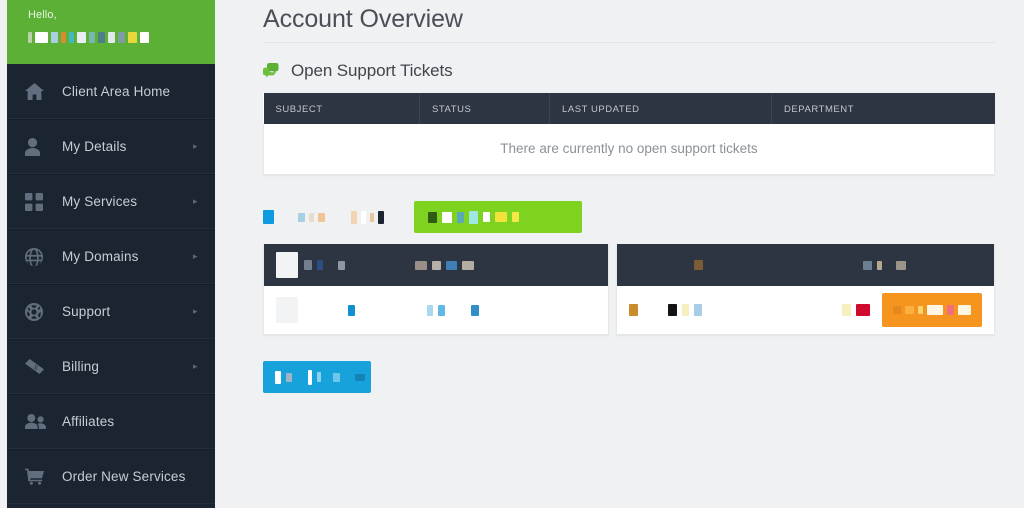  Describe the element at coordinates (100, 201) in the screenshot. I see `sidebar-item-label: My Services` at that location.